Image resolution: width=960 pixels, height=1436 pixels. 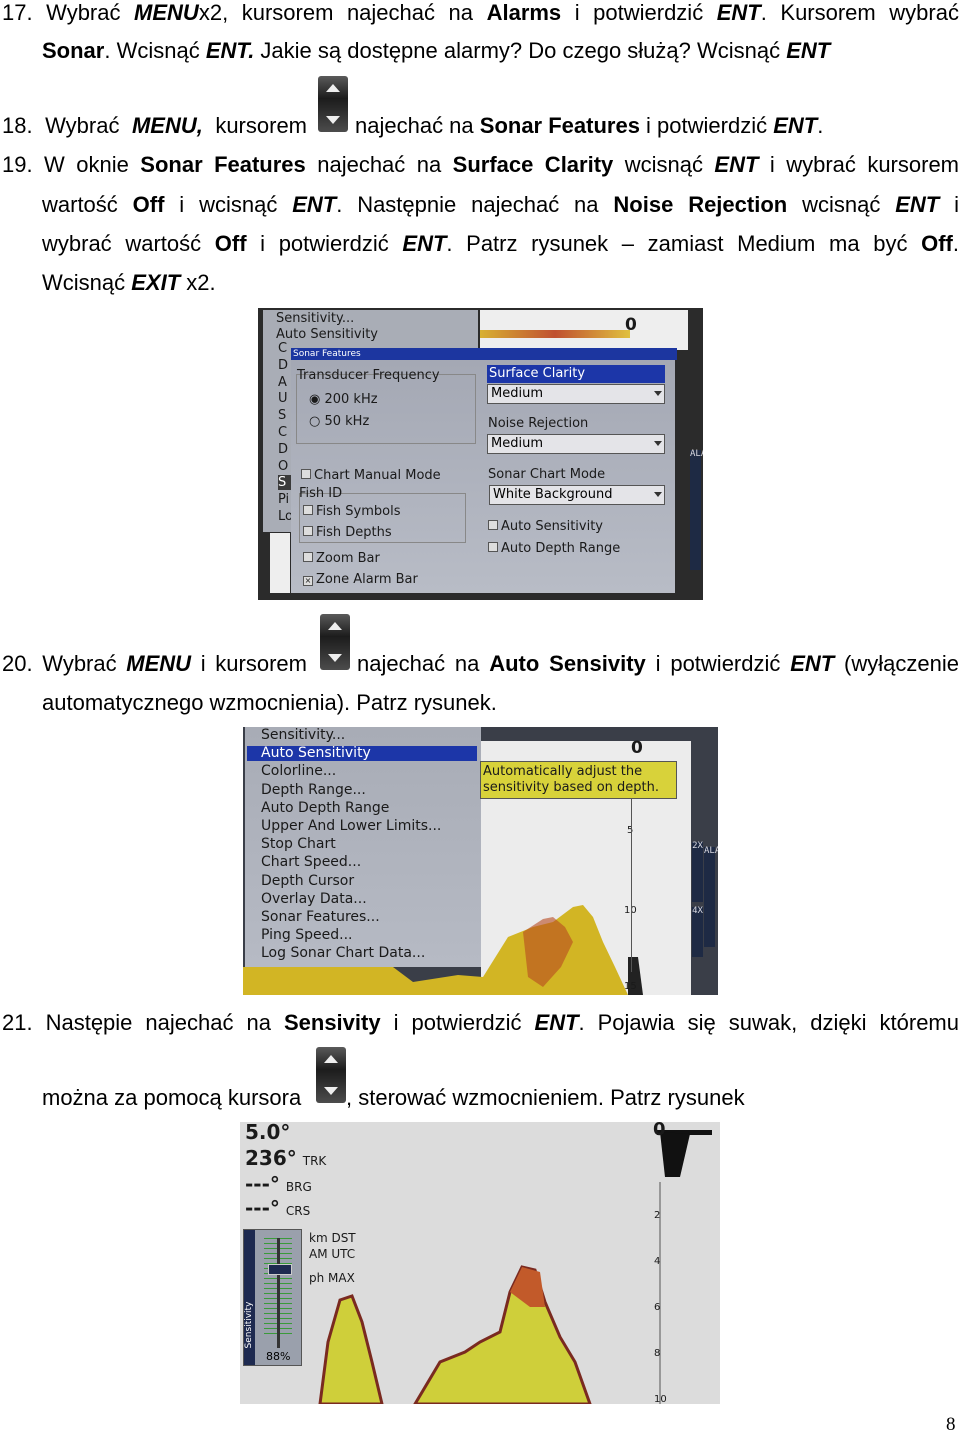 I want to click on readout: ---° CRS, so click(x=278, y=1208).